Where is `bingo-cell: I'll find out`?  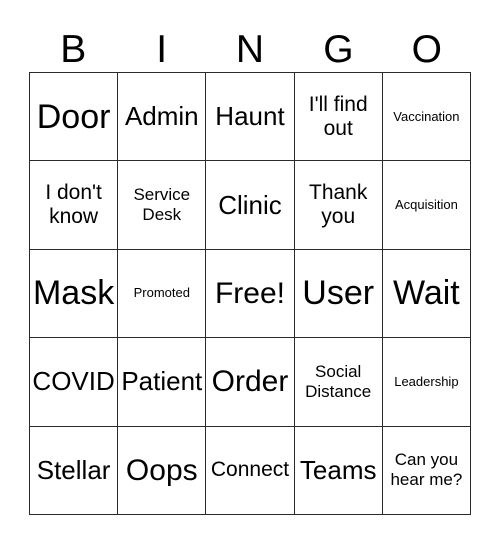 bingo-cell: I'll find out is located at coordinates (338, 117).